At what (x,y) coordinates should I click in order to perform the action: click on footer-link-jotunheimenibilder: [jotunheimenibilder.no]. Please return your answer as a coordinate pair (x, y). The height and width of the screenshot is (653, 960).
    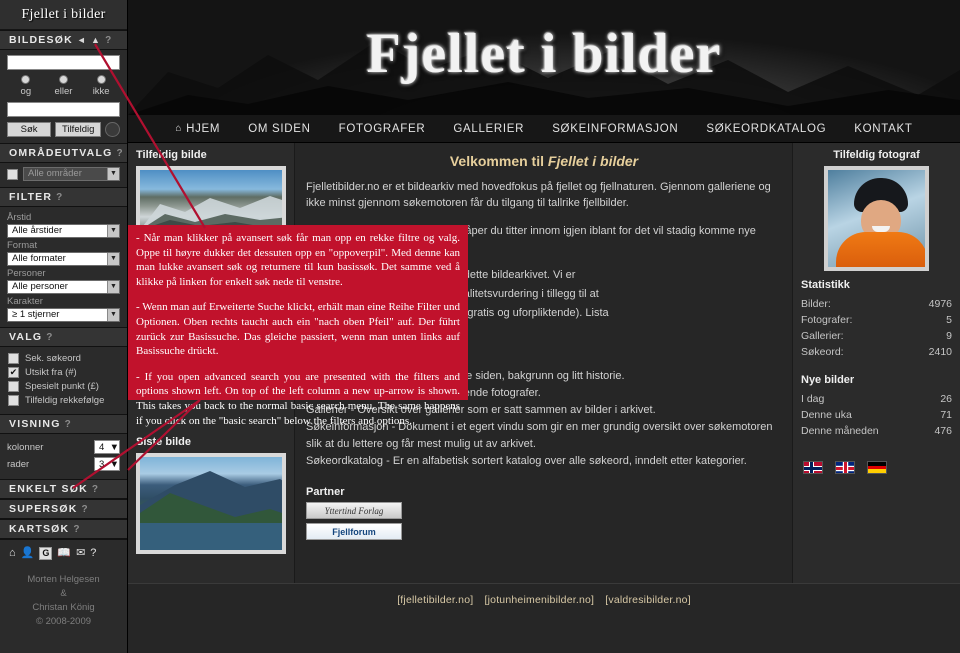
    Looking at the image, I should click on (540, 600).